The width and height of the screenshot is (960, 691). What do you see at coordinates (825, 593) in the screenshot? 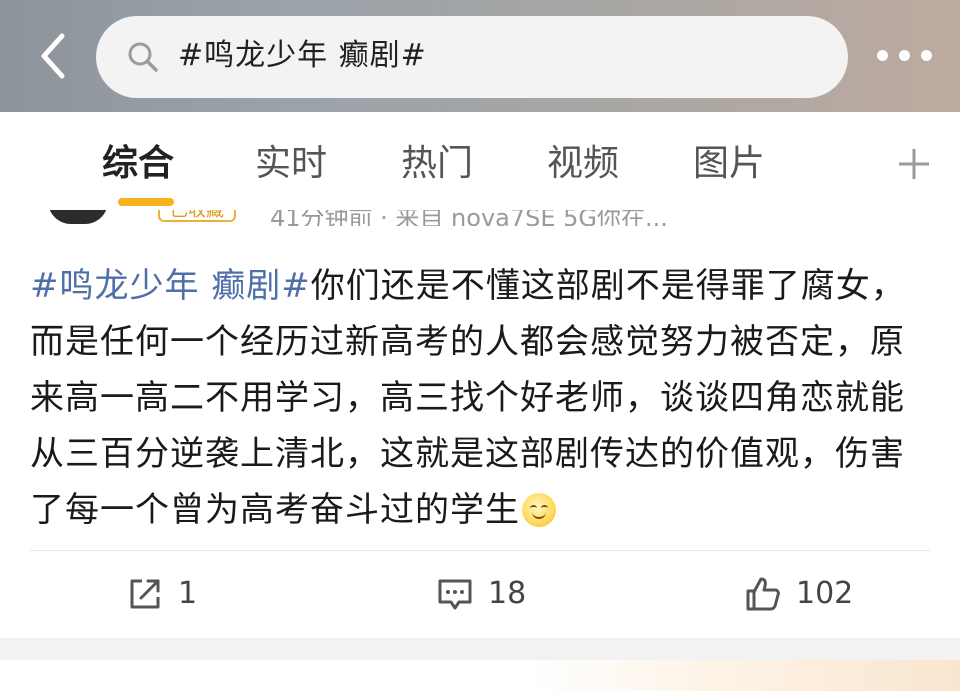
I see `like-count: 102` at bounding box center [825, 593].